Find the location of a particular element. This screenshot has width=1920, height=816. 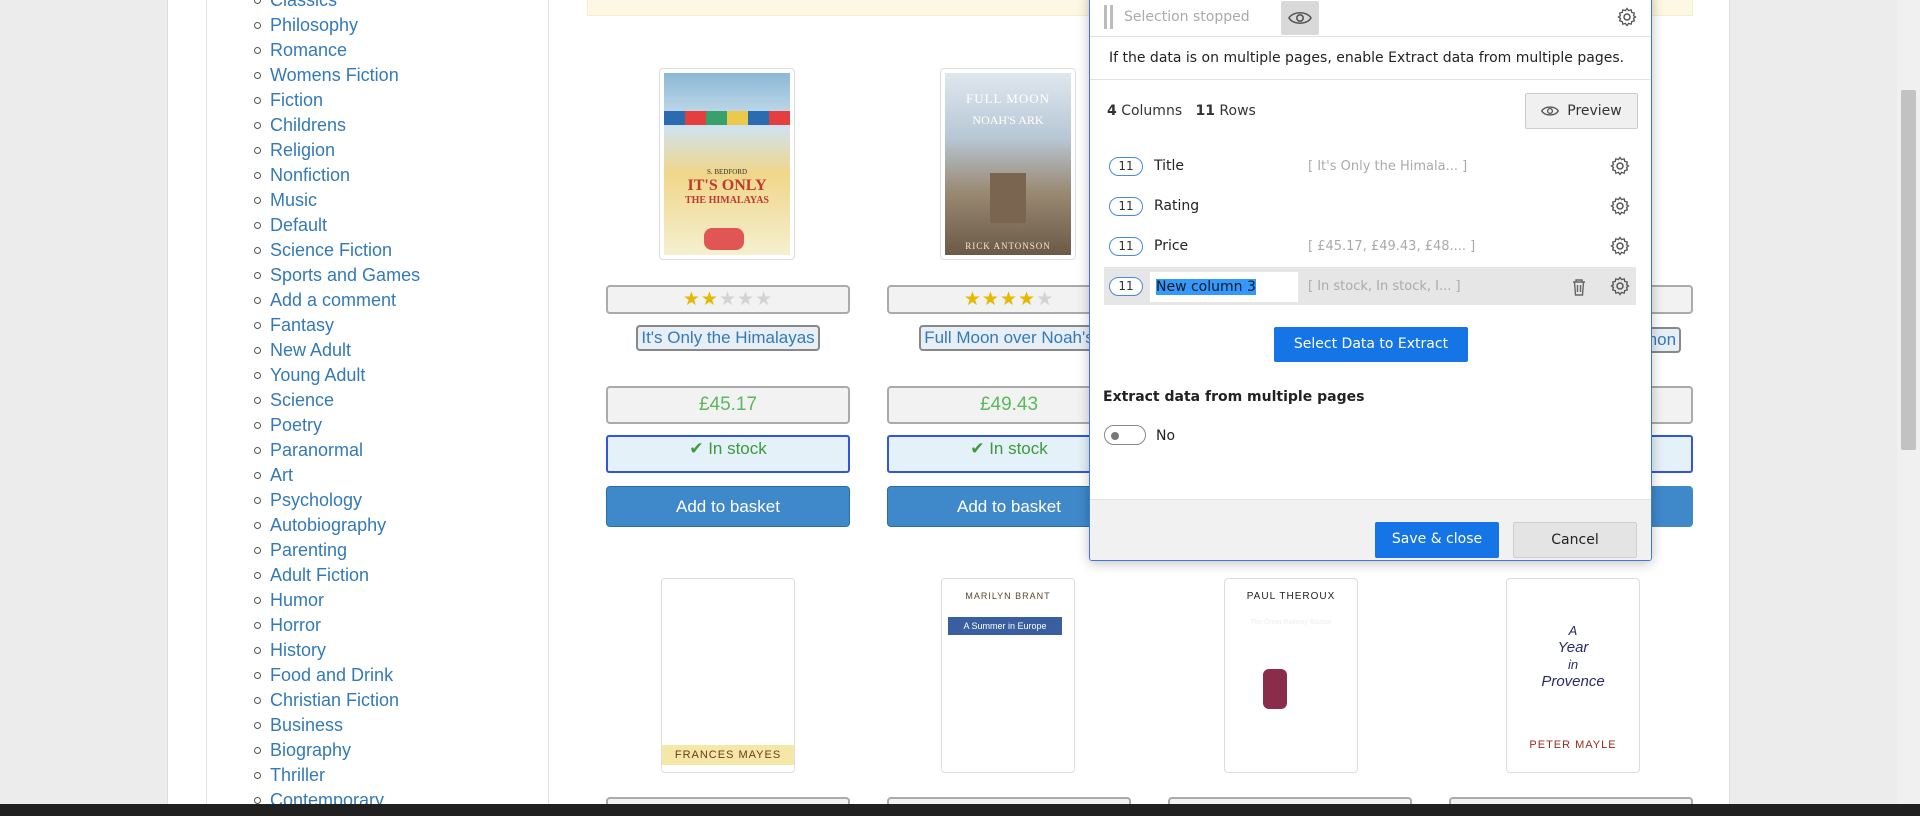

cover-title-line1: Under the is located at coordinates (728, 636).